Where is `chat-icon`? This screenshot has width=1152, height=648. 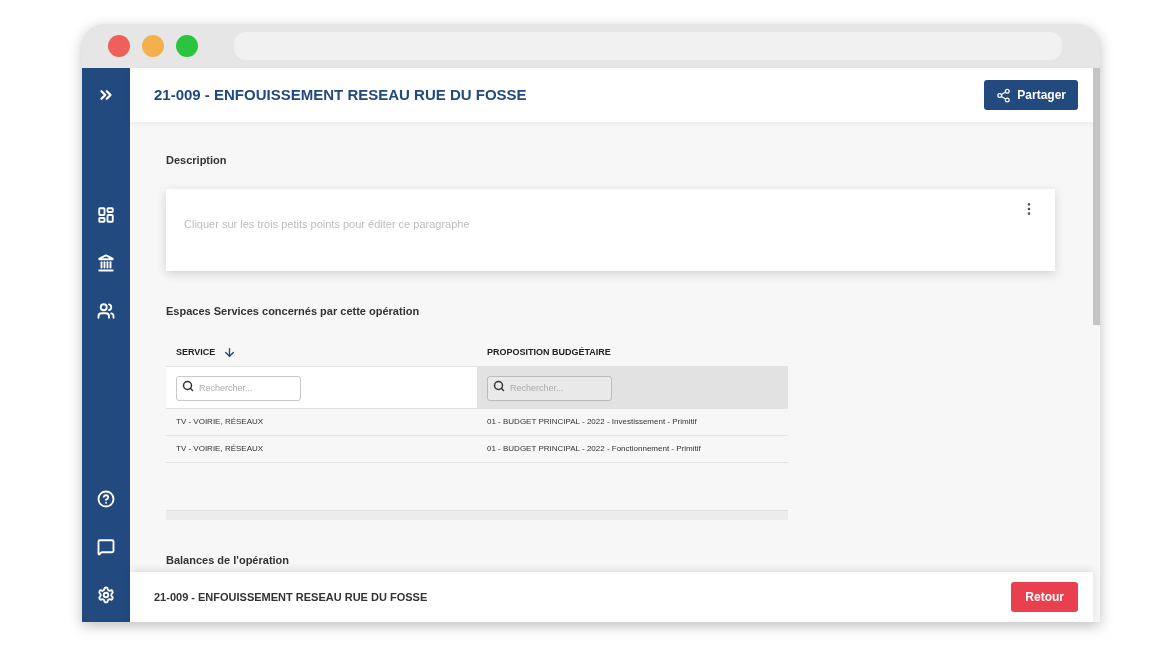 chat-icon is located at coordinates (106, 547).